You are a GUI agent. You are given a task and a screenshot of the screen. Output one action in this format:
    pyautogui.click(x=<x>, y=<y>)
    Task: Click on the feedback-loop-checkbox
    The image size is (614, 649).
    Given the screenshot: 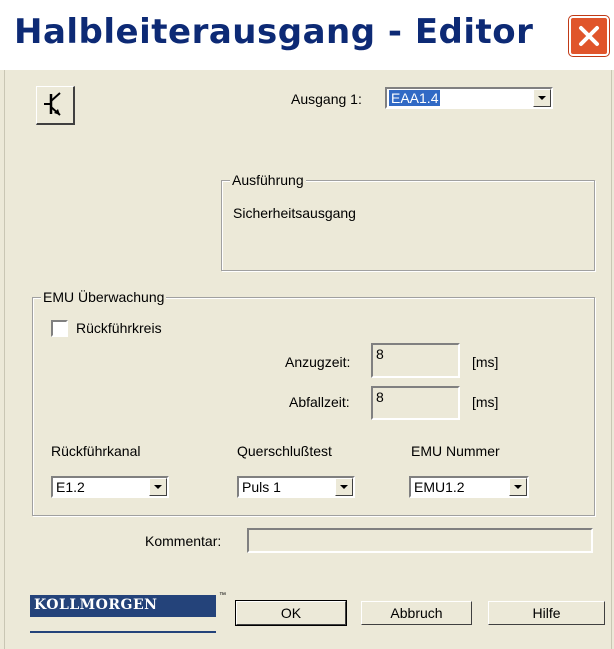 What is the action you would take?
    pyautogui.click(x=59, y=328)
    